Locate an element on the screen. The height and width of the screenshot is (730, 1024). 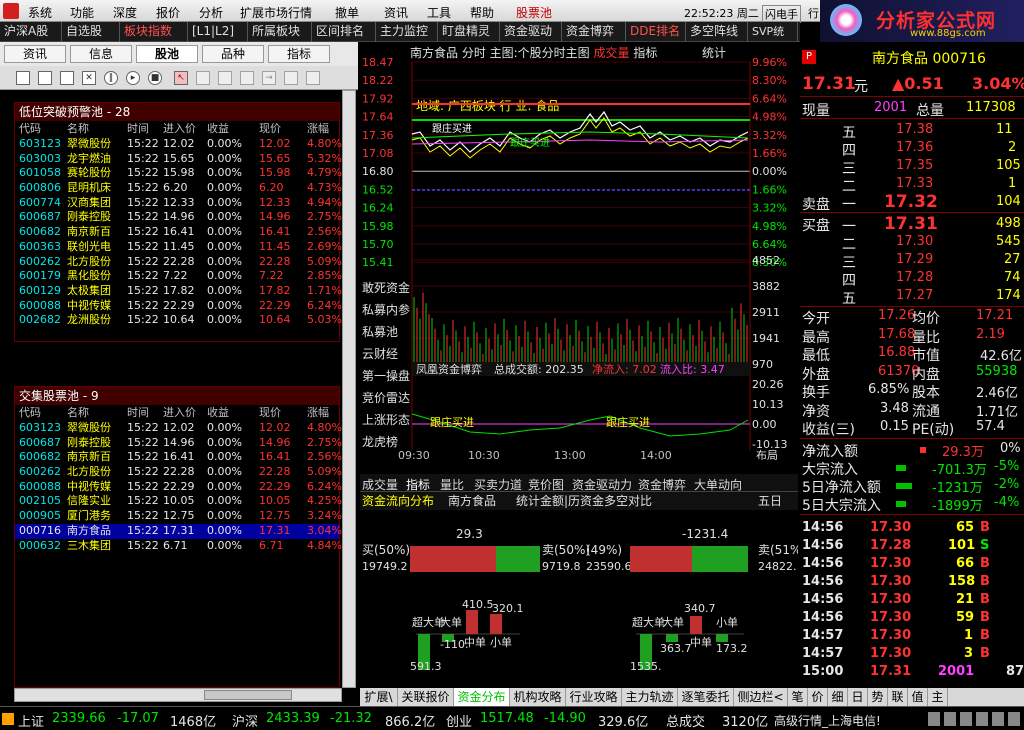
pool-row: 002105 信隆实业 15:22 10.05 0.00% 10.05 4.25% is located at coordinates (178, 501).